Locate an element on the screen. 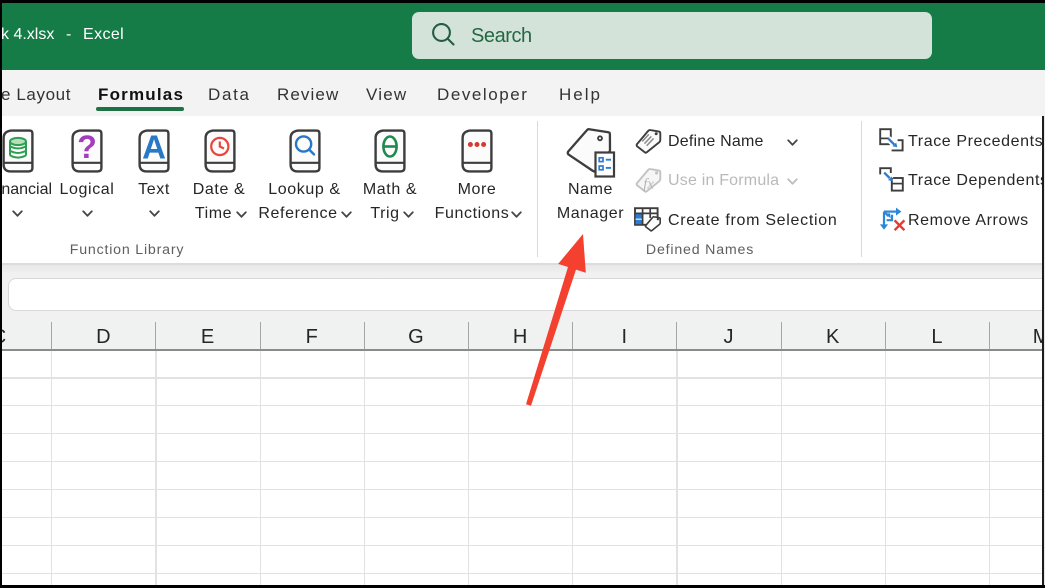 Image resolution: width=1045 pixels, height=588 pixels. svg-text: fx is located at coordinates (648, 185).